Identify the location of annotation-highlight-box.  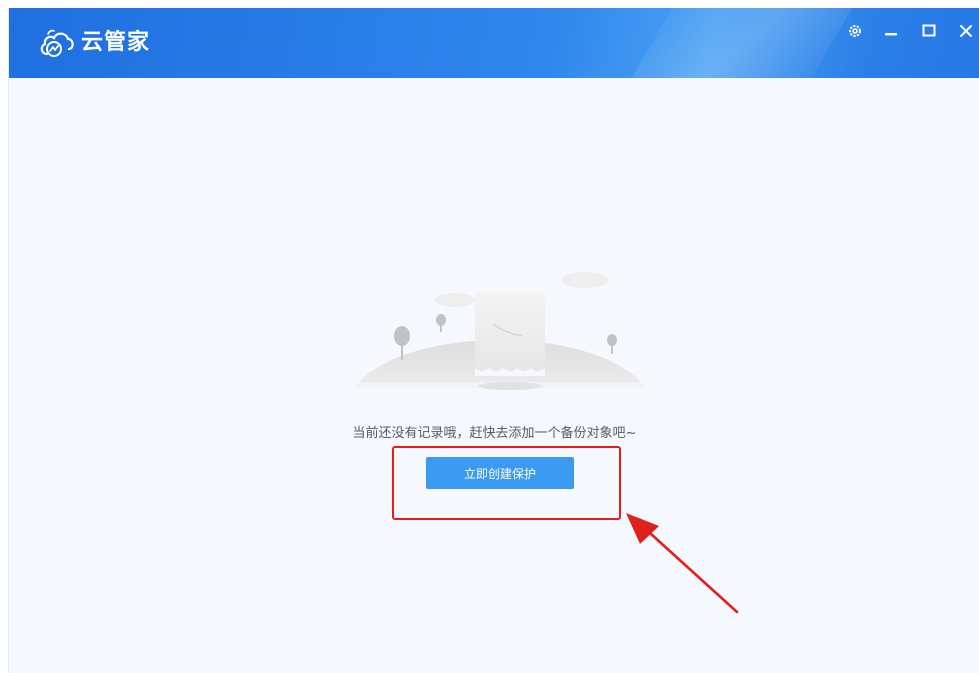
(506, 483).